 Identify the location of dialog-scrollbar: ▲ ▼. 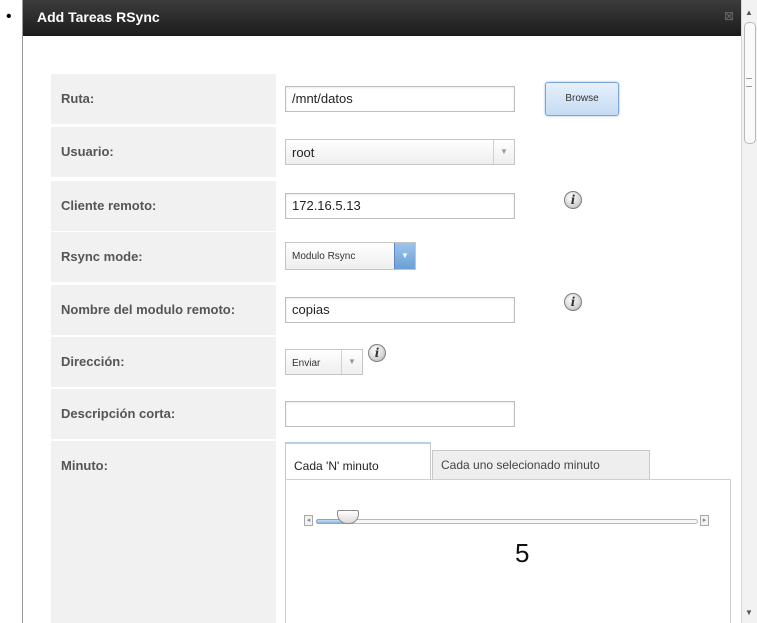
(749, 311).